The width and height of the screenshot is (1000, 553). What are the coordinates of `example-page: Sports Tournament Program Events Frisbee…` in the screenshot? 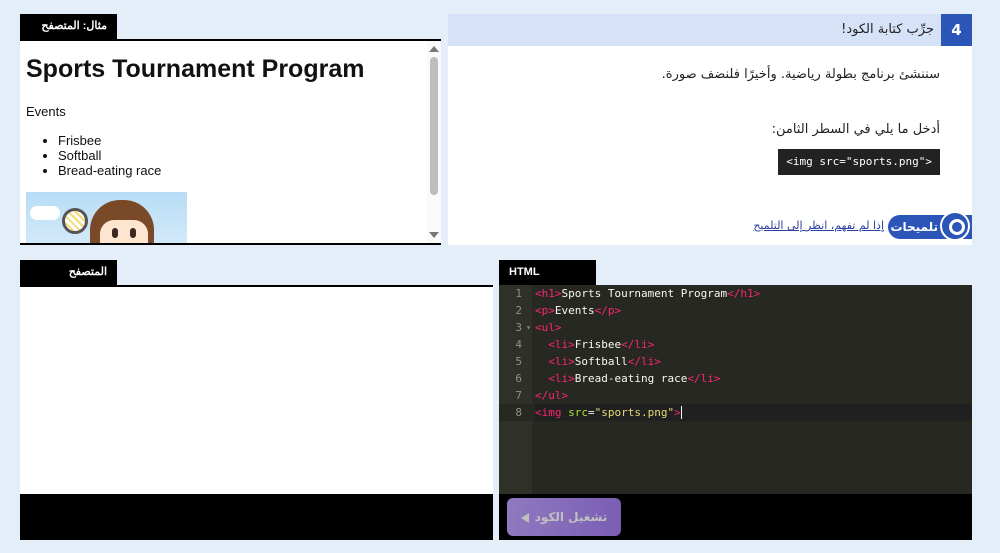 It's located at (226, 149).